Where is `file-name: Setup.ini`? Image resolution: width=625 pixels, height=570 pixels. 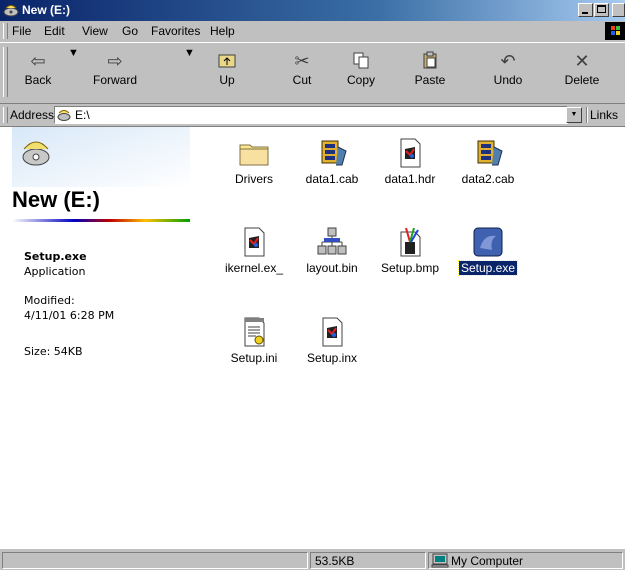
file-name: Setup.ini is located at coordinates (254, 358).